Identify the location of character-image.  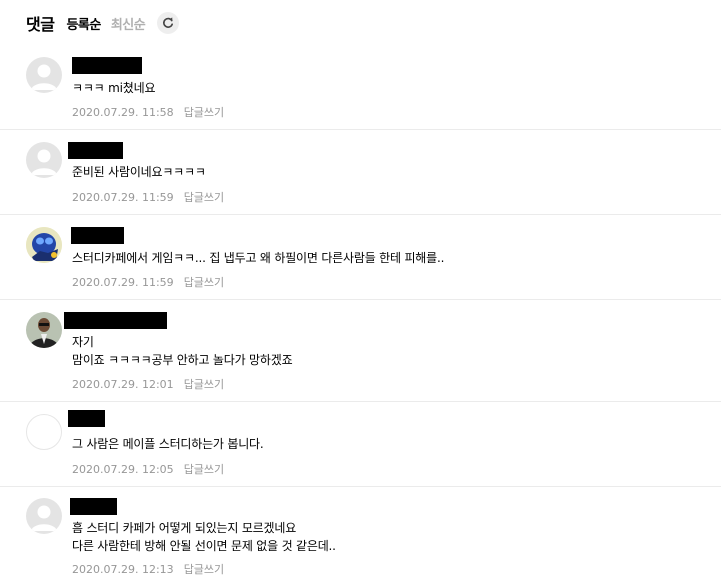
(44, 245).